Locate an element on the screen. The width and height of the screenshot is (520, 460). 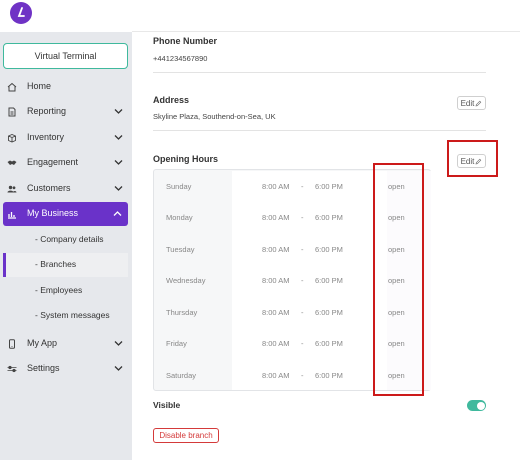
day-label: Sunday is located at coordinates (179, 186).